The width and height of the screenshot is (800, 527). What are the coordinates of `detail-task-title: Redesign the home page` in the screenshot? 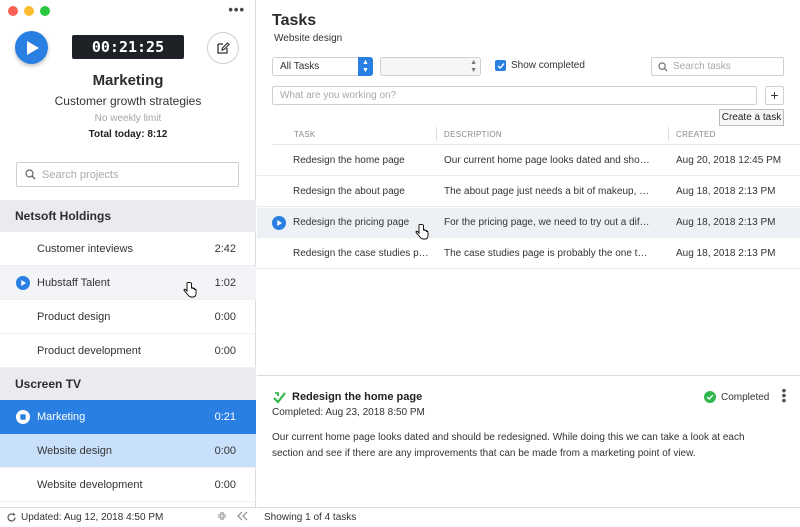 It's located at (357, 397).